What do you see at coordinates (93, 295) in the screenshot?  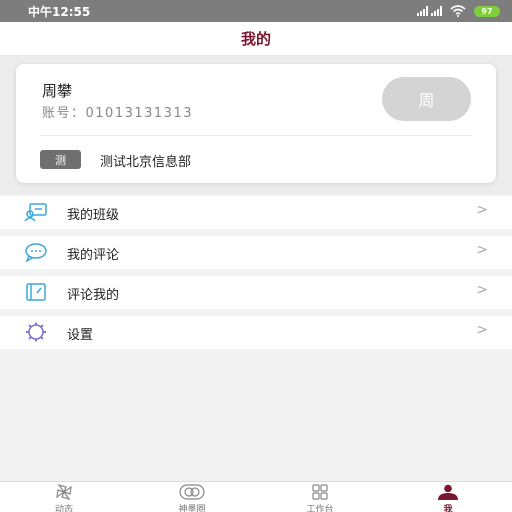 I see `menu-label: 评论我的` at bounding box center [93, 295].